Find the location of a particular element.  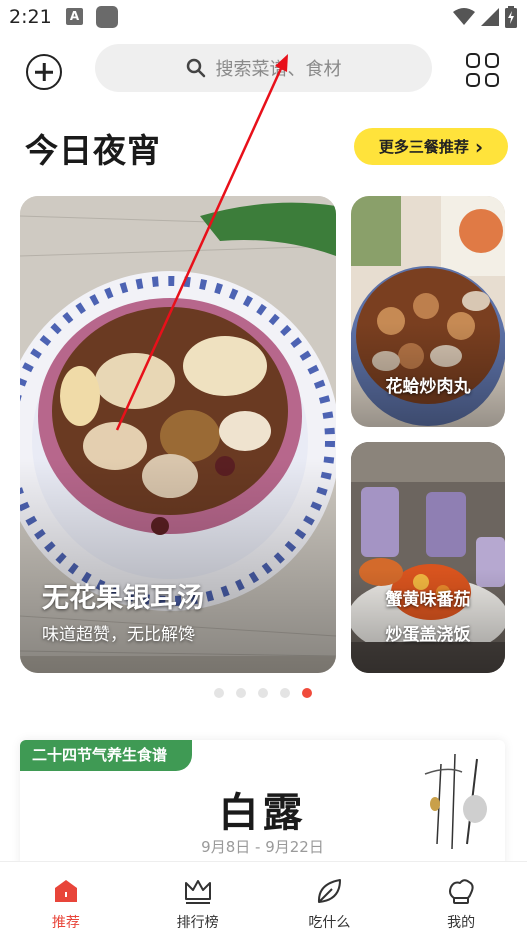

more-meals-button: 更多三餐推荐 › is located at coordinates (431, 146).